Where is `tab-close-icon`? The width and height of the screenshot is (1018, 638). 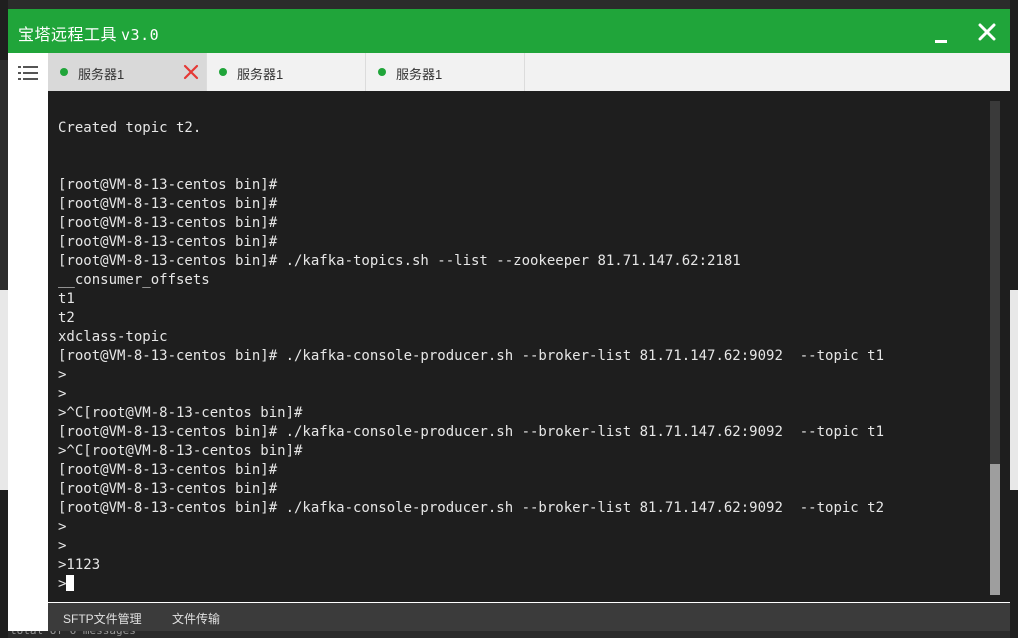
tab-close-icon is located at coordinates (191, 72).